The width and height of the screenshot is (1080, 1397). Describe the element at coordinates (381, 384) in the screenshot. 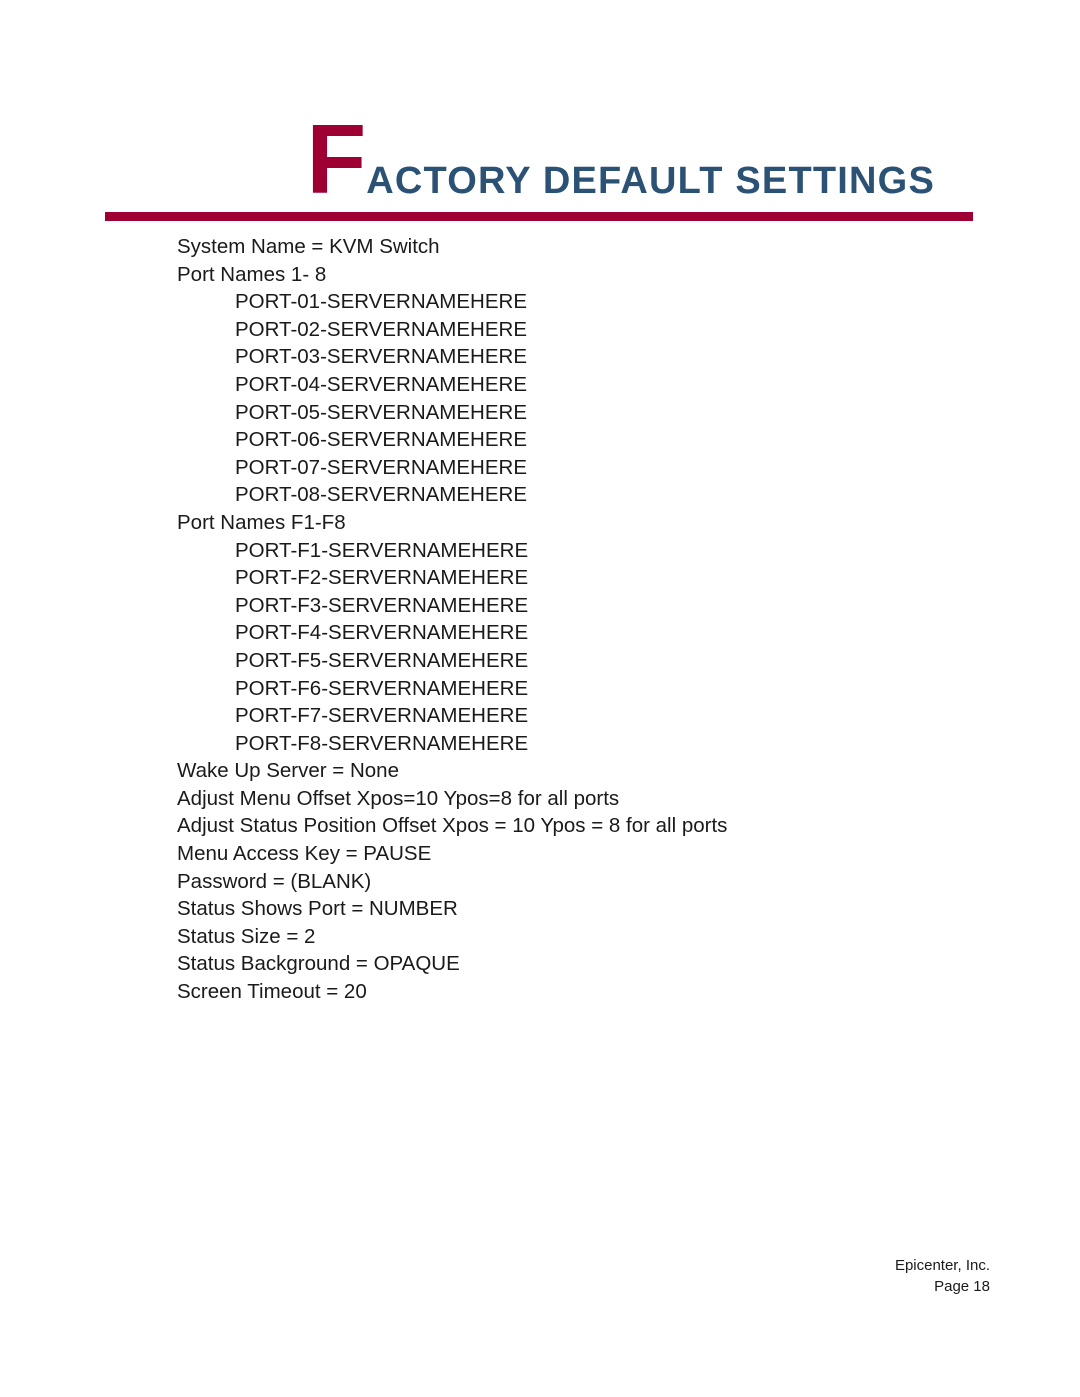

I see `settings-line-indented: PORT-04-SERVERNAMEHERE` at that location.